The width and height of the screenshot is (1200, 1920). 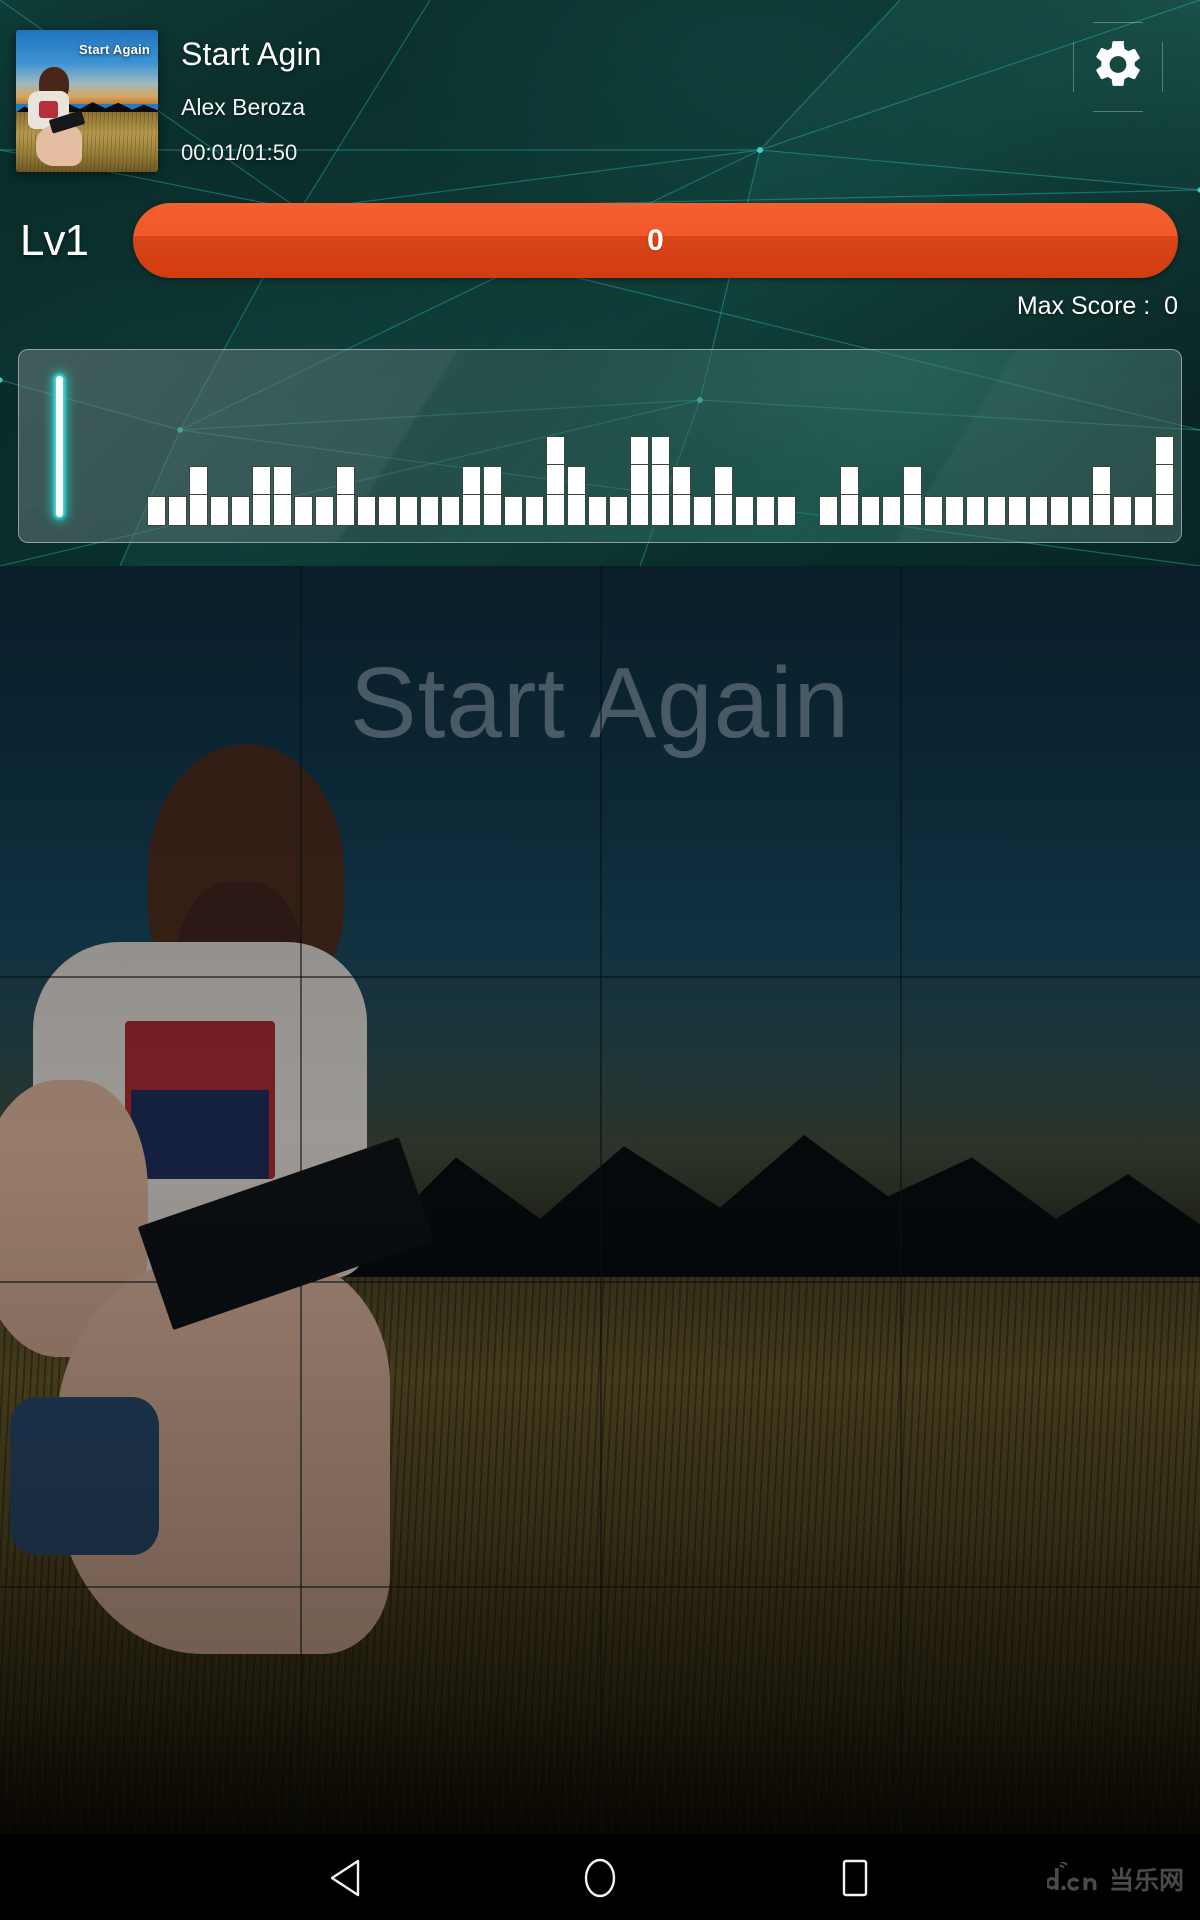 I want to click on waveform-bars, so click(x=600, y=461).